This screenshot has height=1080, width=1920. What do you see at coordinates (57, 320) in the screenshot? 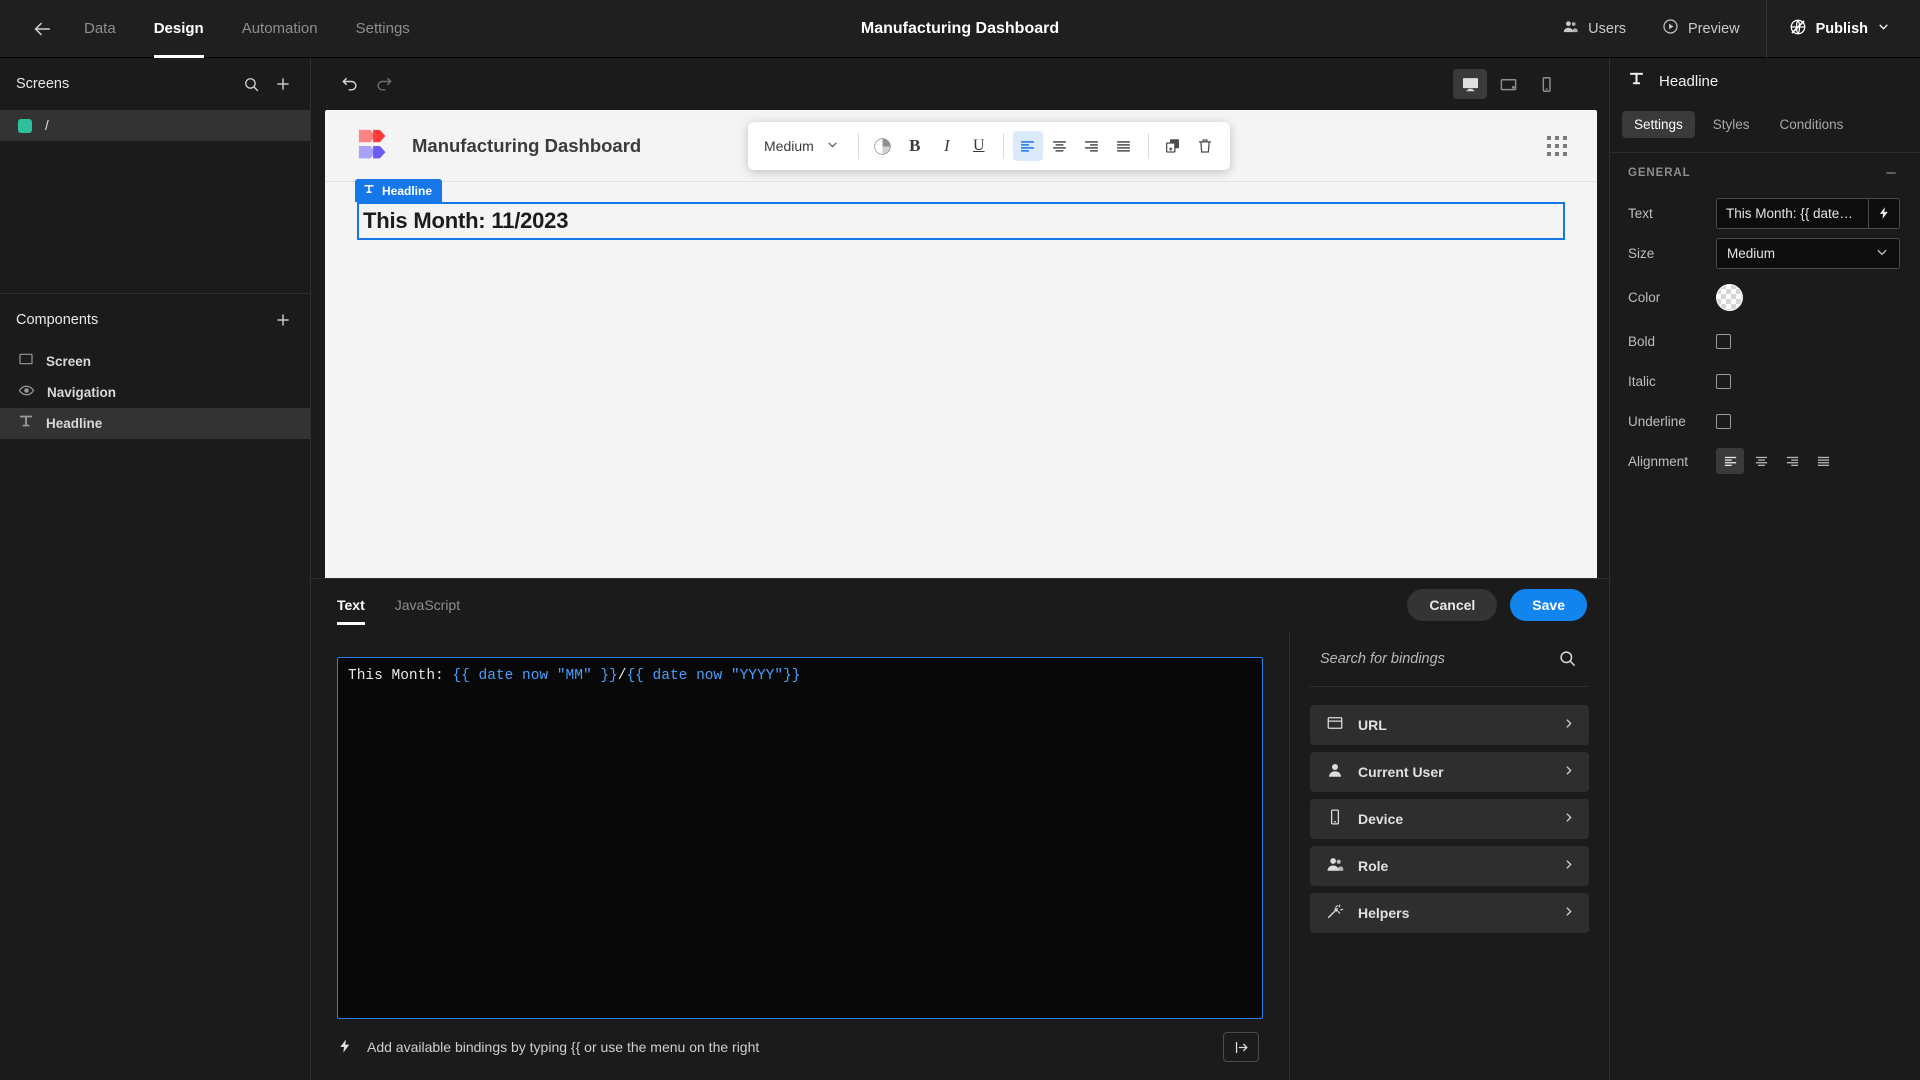
I see `components-title: Components` at bounding box center [57, 320].